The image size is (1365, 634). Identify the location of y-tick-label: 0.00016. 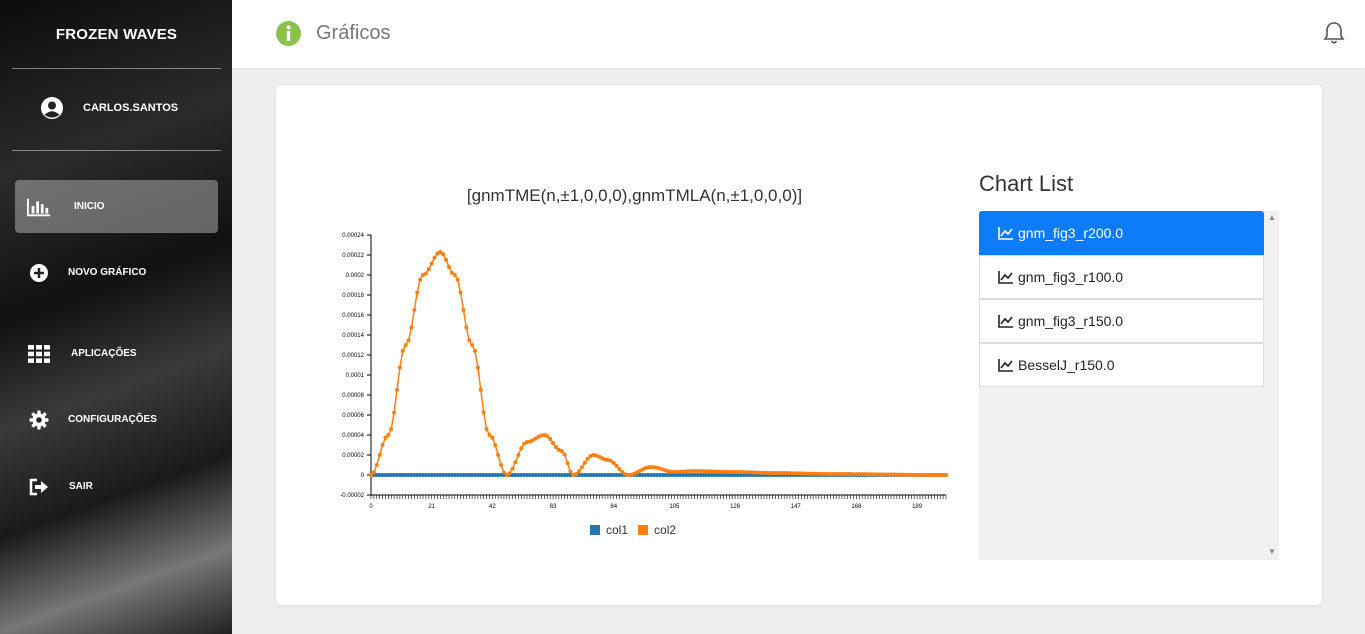
(353, 316).